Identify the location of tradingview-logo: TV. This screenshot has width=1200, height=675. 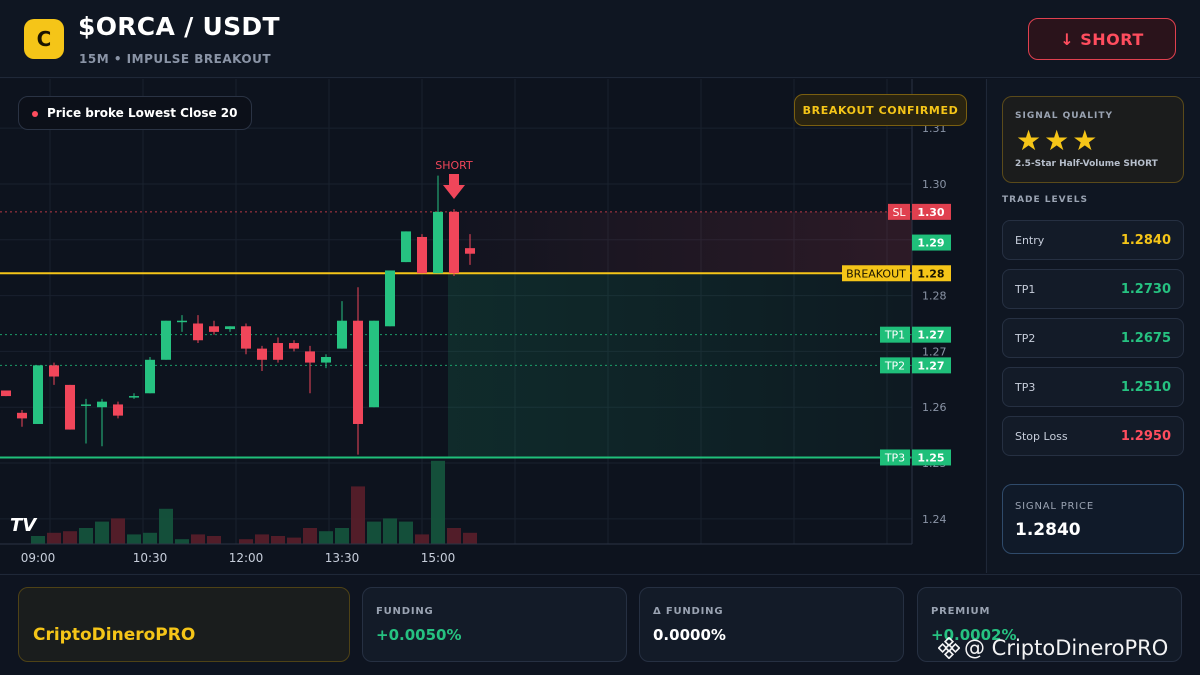
(23, 525).